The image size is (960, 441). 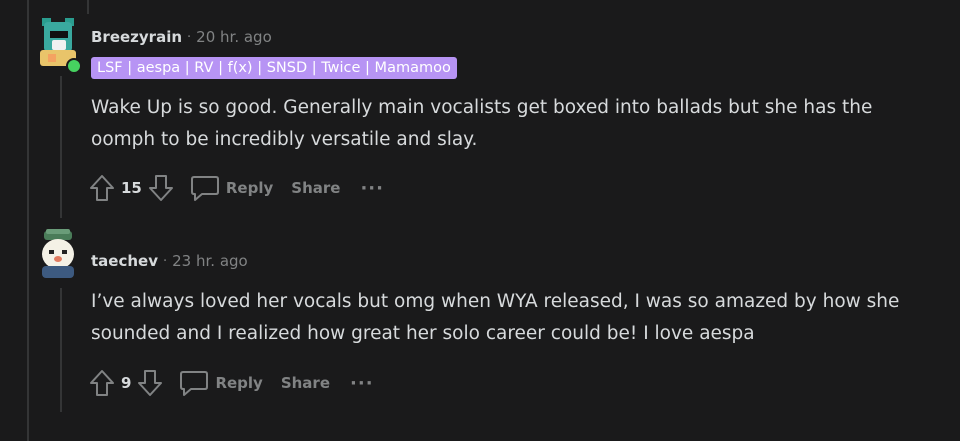 What do you see at coordinates (74, 66) in the screenshot?
I see `online-status-indicator` at bounding box center [74, 66].